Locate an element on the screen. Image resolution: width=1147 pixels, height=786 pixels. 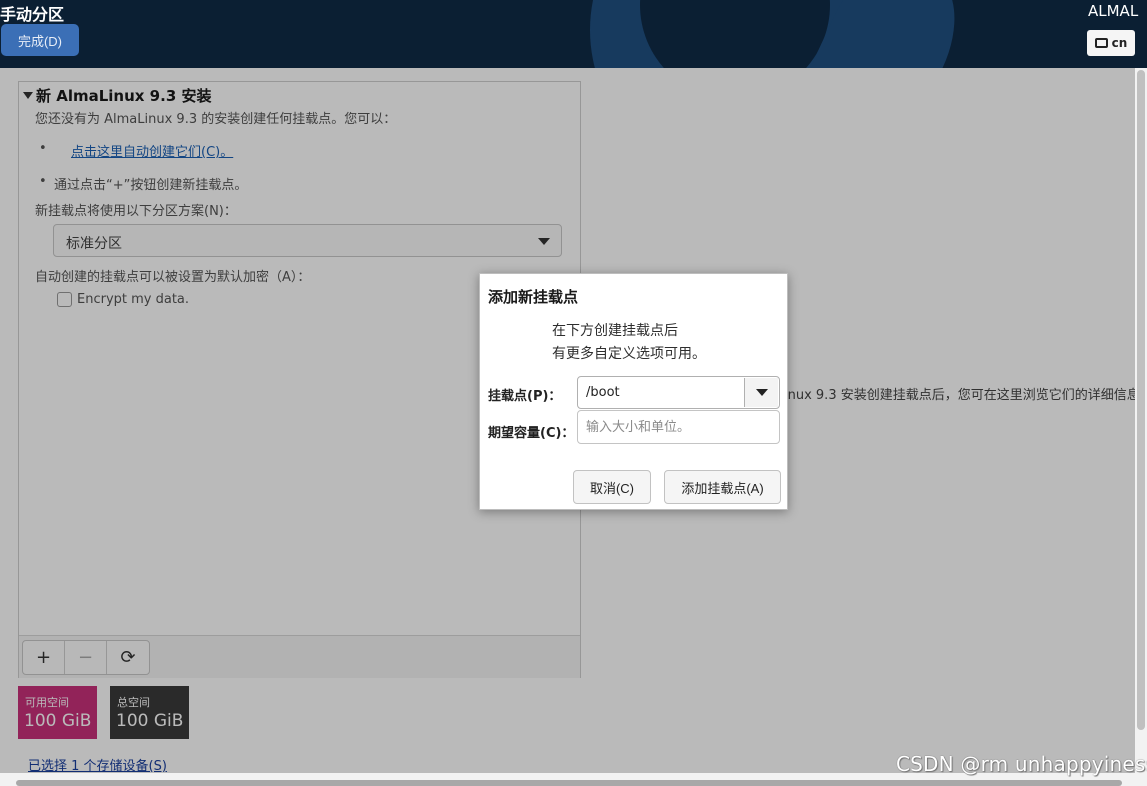
product-name: ALMAL is located at coordinates (1113, 11).